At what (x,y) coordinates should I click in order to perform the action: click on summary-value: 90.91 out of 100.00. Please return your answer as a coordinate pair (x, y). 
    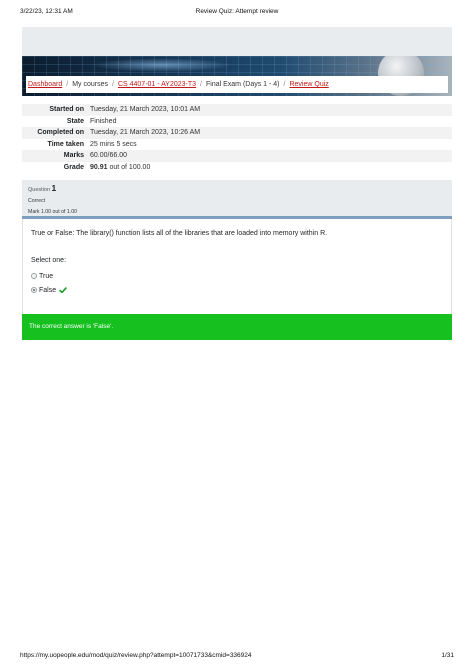
    Looking at the image, I should click on (271, 168).